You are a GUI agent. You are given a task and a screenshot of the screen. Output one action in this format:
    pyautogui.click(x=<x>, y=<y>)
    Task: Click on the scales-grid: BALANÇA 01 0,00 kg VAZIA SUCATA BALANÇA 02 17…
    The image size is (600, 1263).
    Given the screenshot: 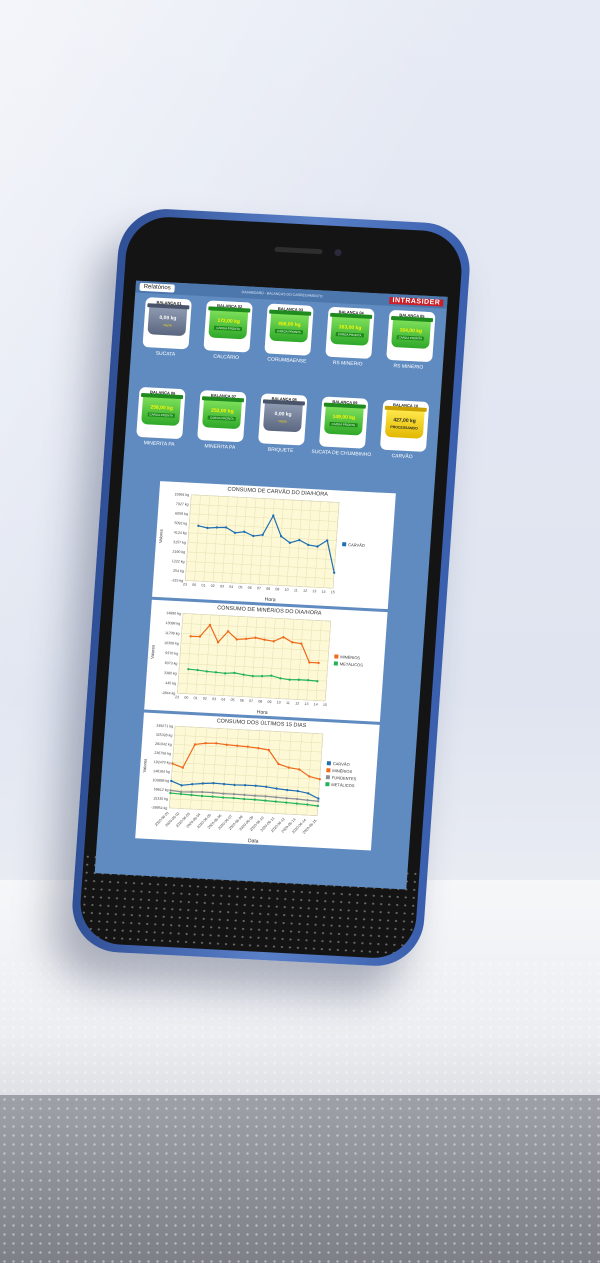 What is the action you would take?
    pyautogui.click(x=284, y=393)
    